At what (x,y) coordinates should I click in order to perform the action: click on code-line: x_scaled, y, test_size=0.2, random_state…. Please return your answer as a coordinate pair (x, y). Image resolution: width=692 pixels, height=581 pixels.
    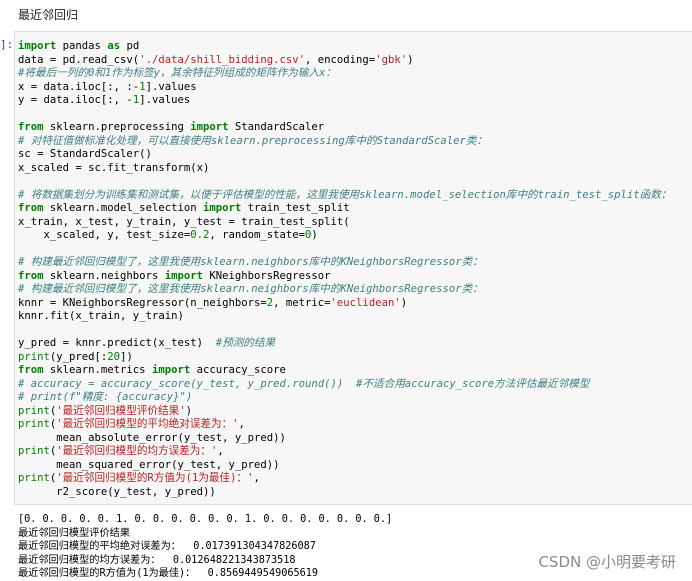
    Looking at the image, I should click on (168, 235).